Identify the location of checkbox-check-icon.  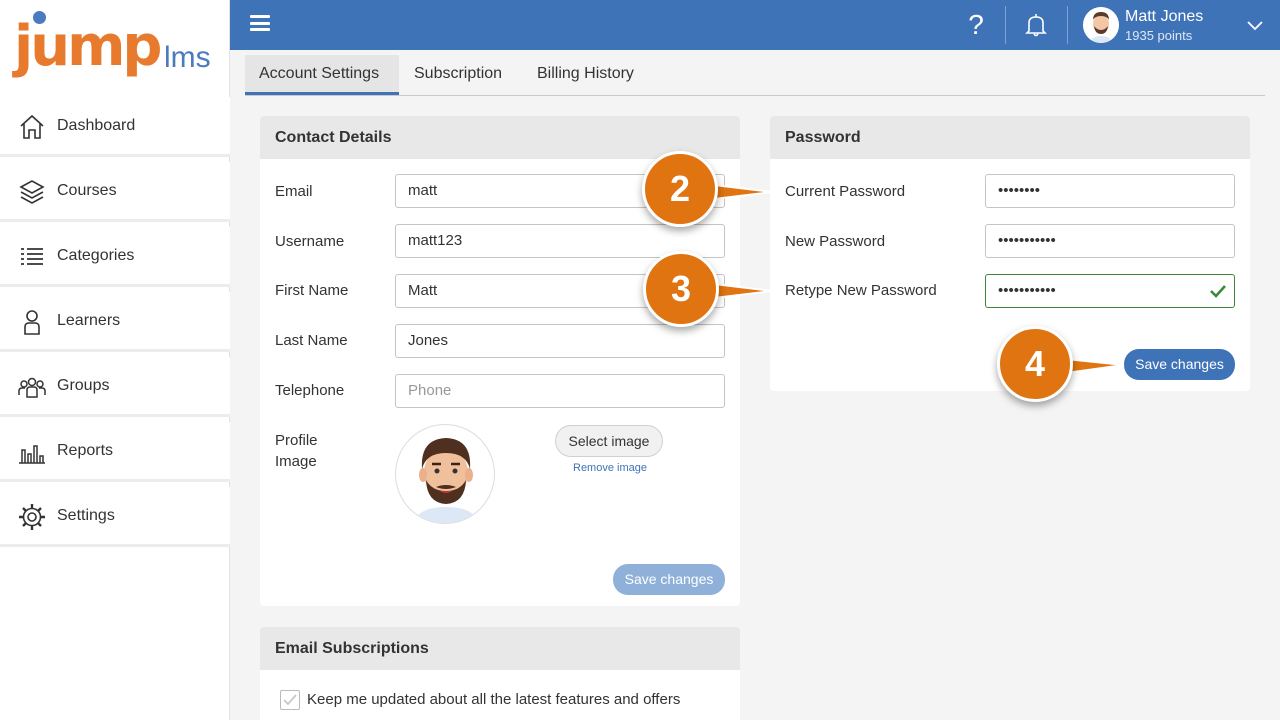
(290, 700).